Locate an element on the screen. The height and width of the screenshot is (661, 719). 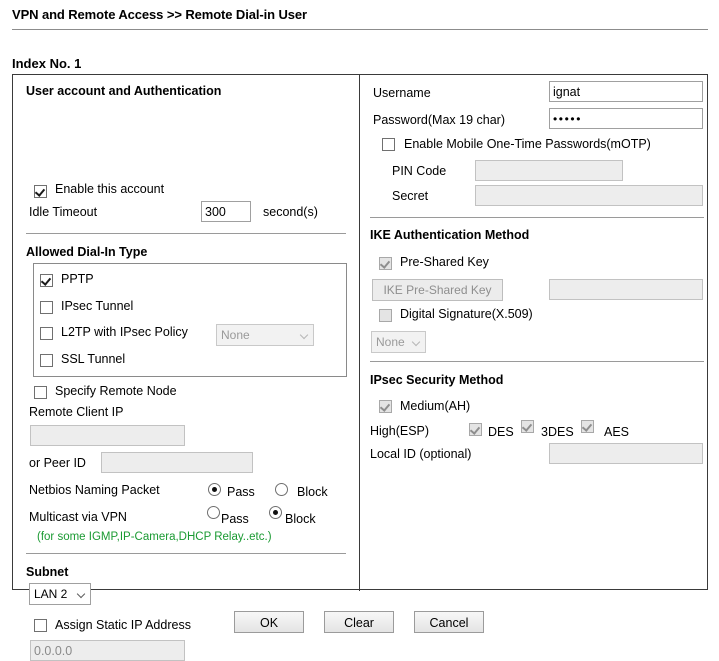
specify-remote-node-label: Specify Remote Node is located at coordinates (116, 391).